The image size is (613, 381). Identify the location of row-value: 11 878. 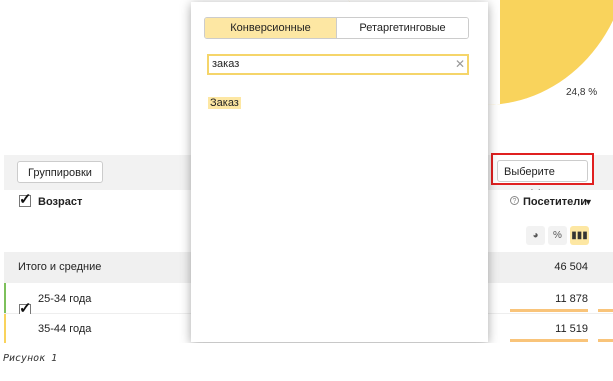
(571, 299).